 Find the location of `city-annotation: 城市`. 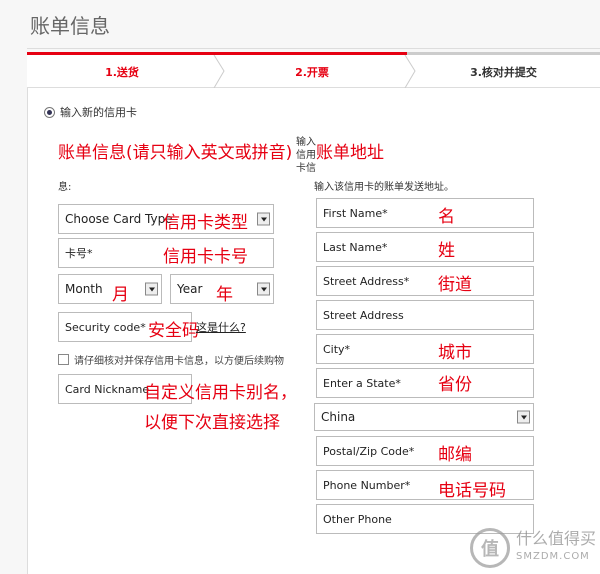

city-annotation: 城市 is located at coordinates (455, 353).